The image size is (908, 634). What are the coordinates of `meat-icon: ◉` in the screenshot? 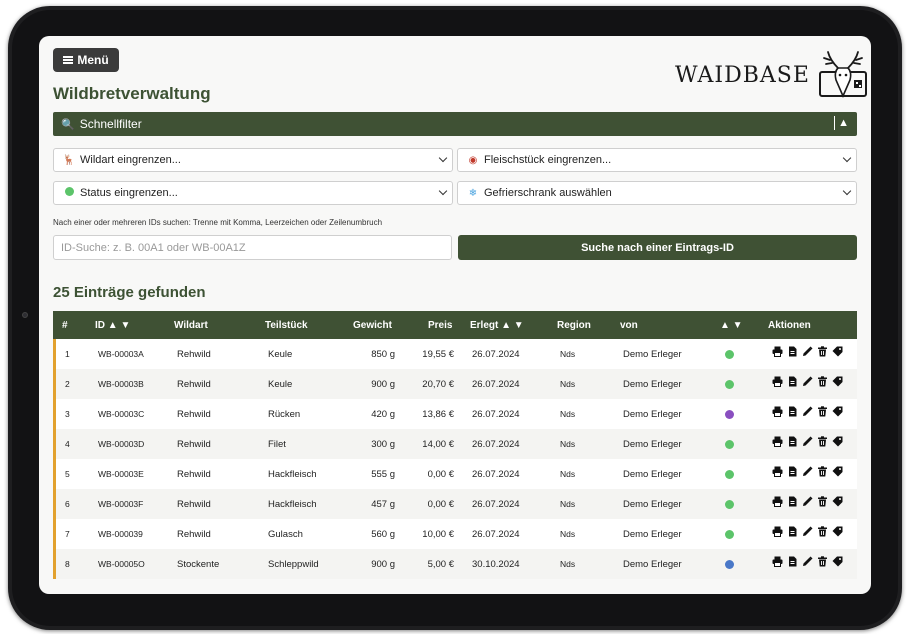 It's located at (473, 160).